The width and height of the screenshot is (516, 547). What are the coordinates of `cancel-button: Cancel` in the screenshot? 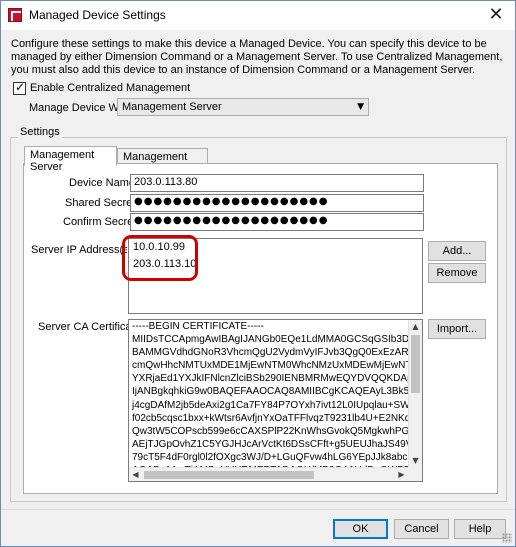 It's located at (421, 529).